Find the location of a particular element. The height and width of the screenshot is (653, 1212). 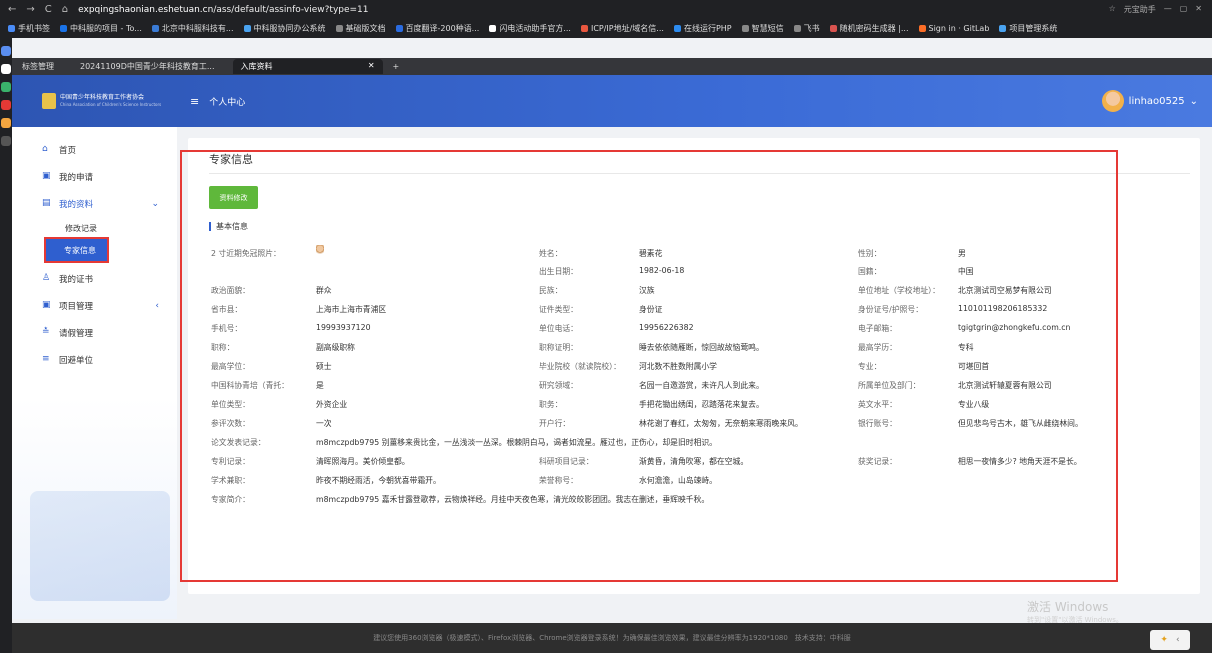

tab-active: 入库资料 ✕ is located at coordinates (307, 66).